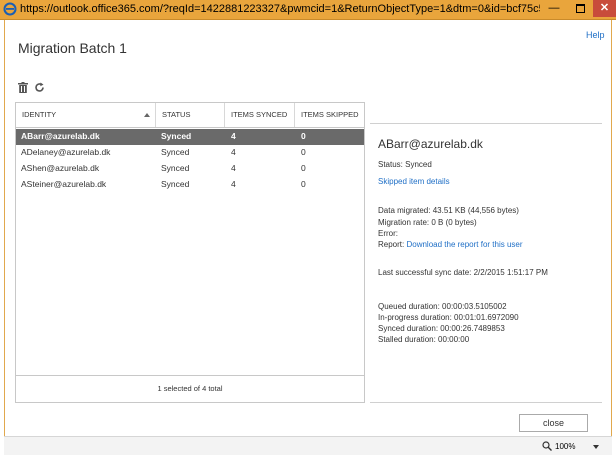  I want to click on detail-status: Status: Synced, so click(405, 164).